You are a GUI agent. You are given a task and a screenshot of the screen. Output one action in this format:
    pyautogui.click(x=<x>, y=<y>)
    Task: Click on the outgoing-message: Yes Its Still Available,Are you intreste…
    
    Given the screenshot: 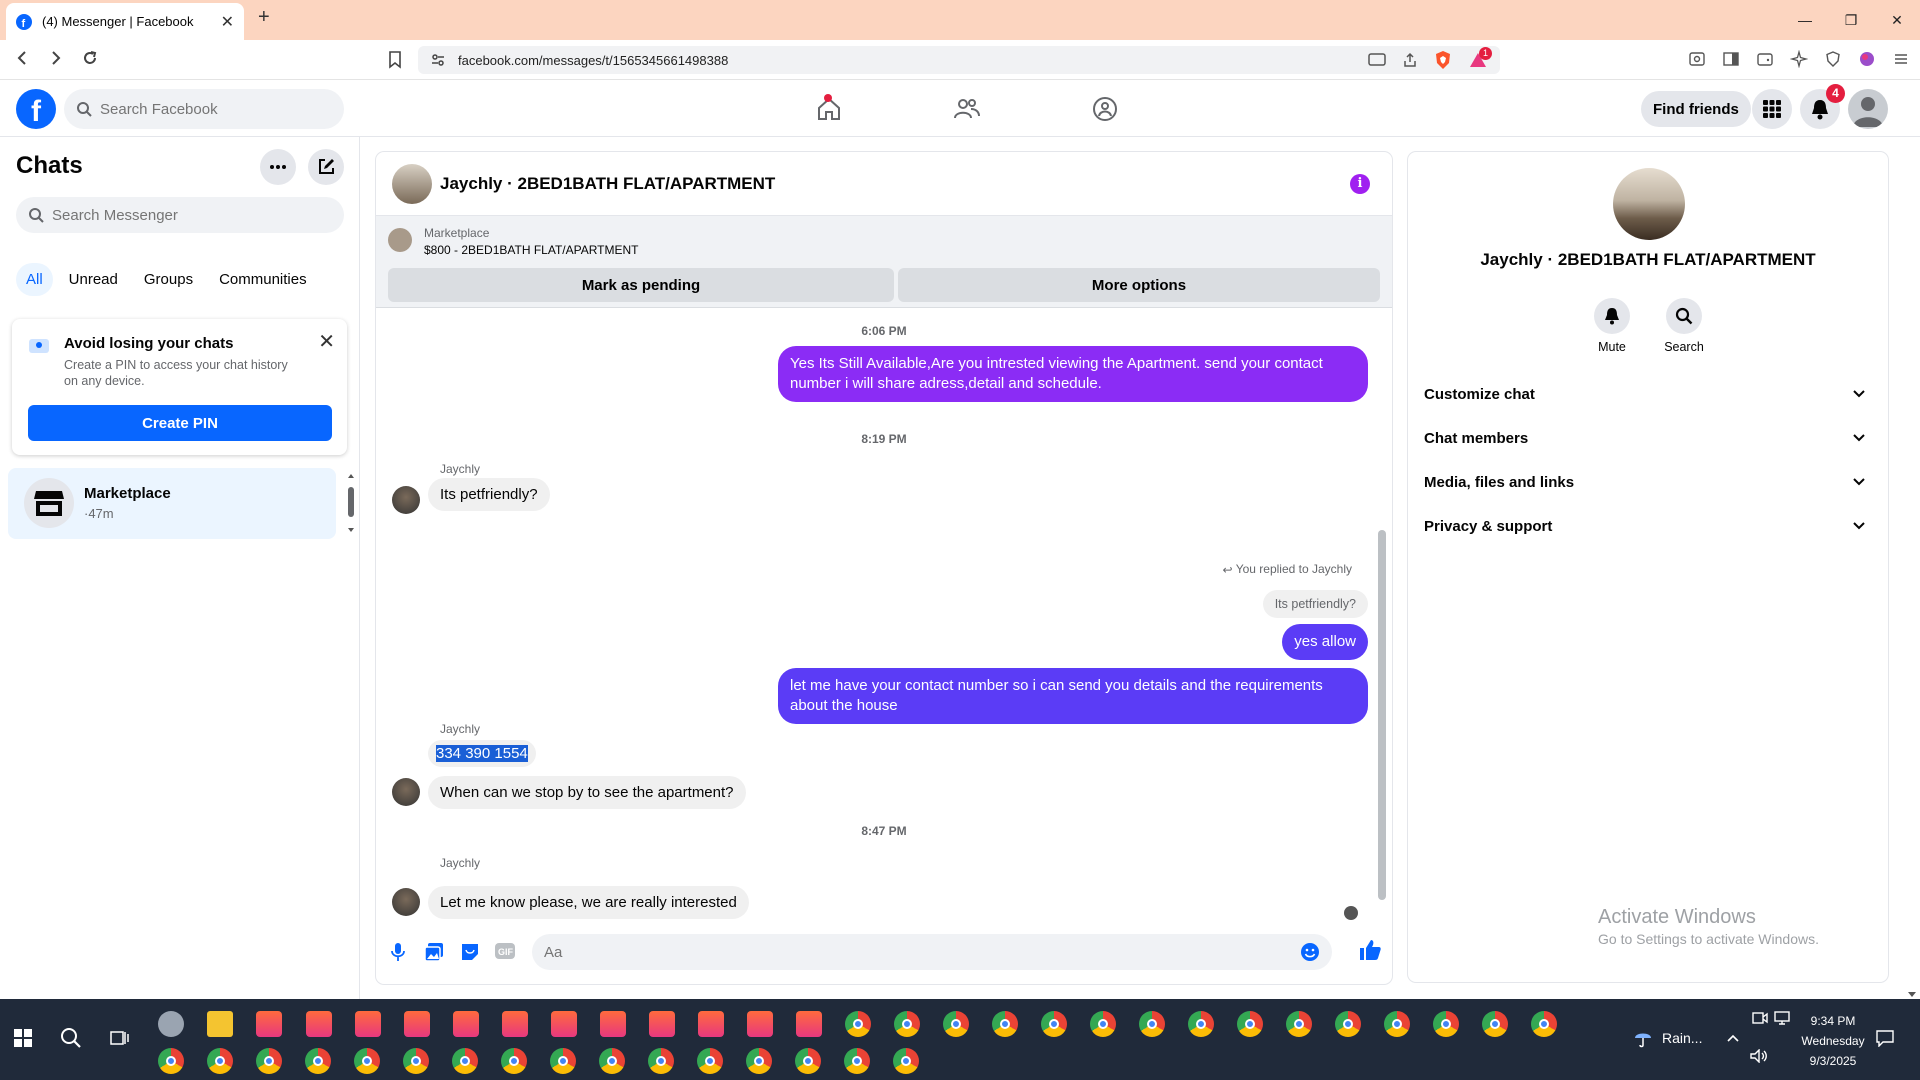 What is the action you would take?
    pyautogui.click(x=1073, y=374)
    